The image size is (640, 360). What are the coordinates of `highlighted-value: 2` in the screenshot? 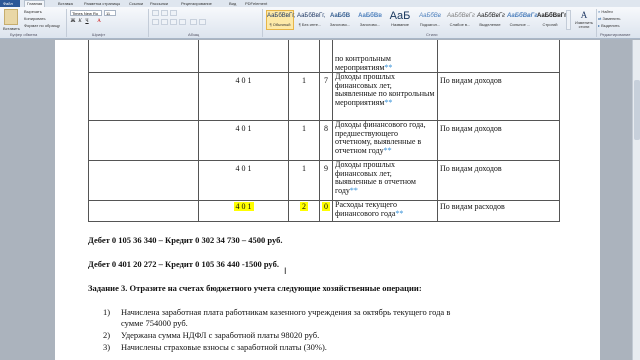 It's located at (304, 206).